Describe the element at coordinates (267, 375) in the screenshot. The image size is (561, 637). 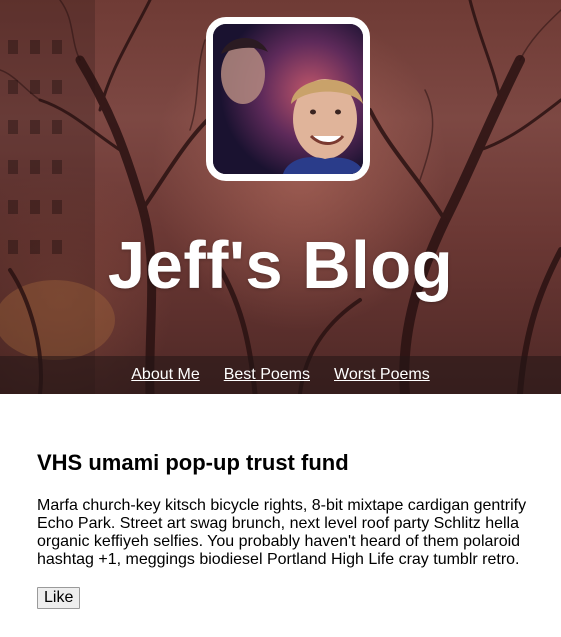
I see `nav-link-best-poems: Best Poems` at that location.